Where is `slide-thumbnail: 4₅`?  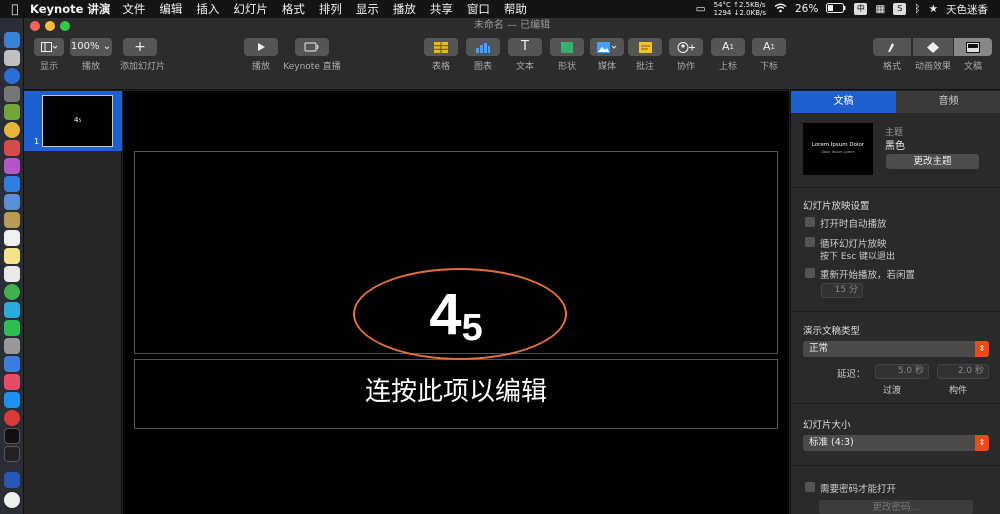
slide-thumbnail: 4₅ is located at coordinates (77, 121).